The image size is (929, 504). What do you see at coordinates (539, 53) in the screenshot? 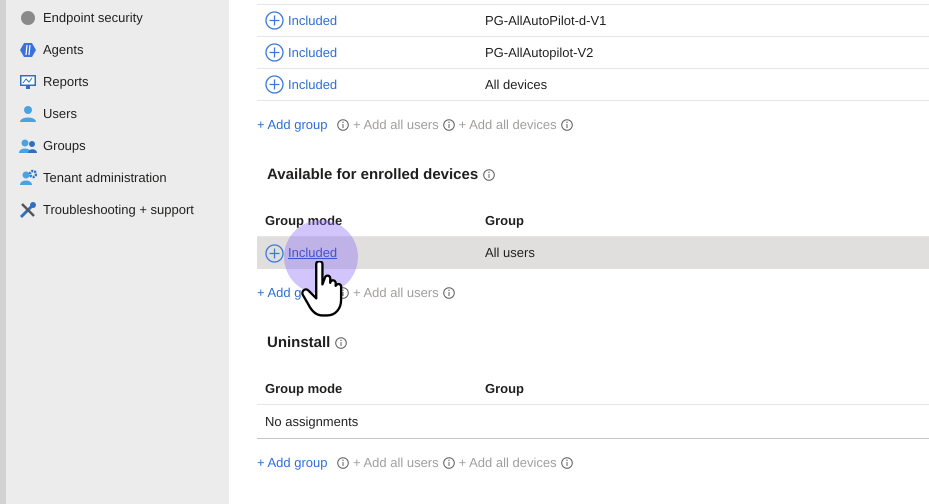
I see `table-cell-text: PG-AllAutopilot-V2` at bounding box center [539, 53].